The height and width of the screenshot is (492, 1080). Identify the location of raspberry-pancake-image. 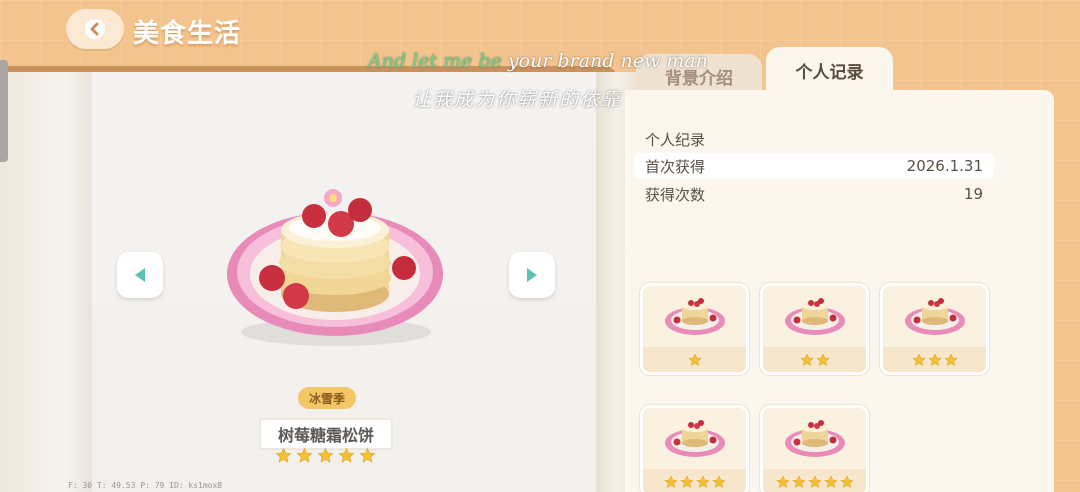
(335, 267).